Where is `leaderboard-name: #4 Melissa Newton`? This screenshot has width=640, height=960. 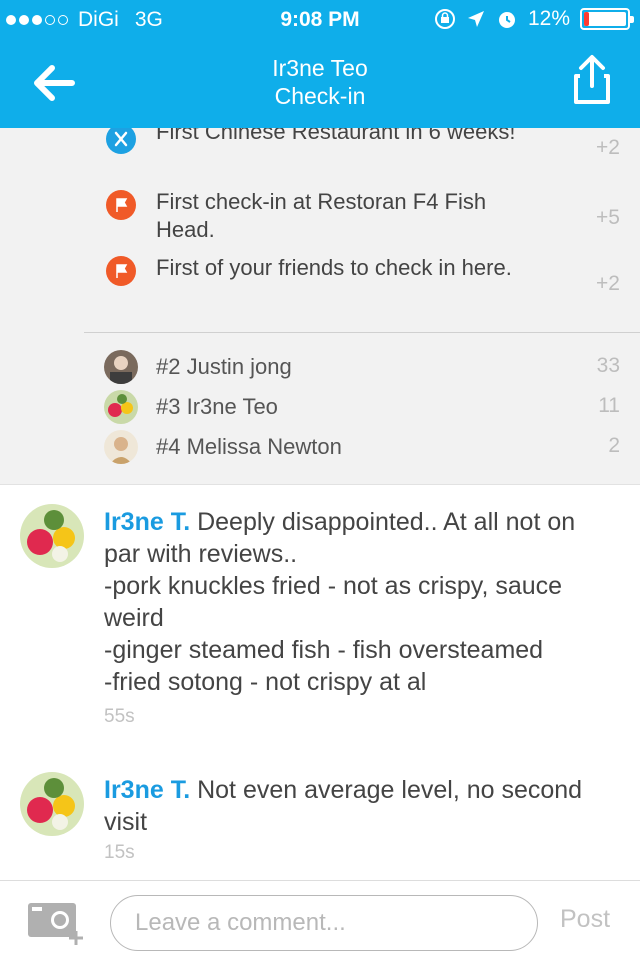 leaderboard-name: #4 Melissa Newton is located at coordinates (249, 446).